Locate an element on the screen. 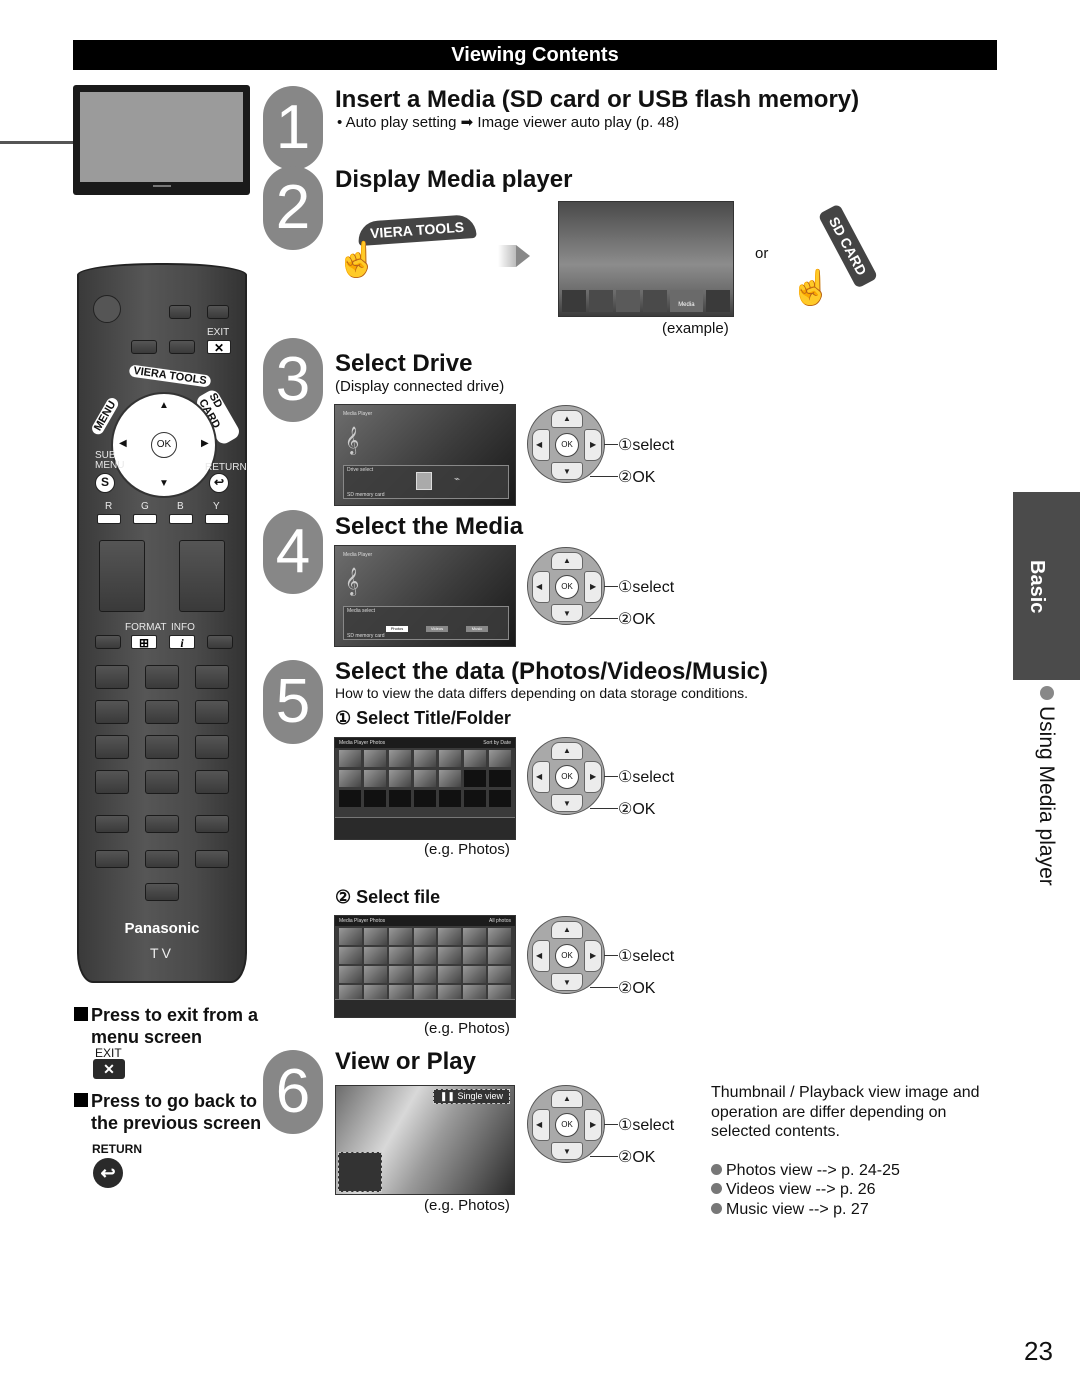 This screenshot has width=1080, height=1388. arrow-right-icon: ▶ is located at coordinates (205, 443).